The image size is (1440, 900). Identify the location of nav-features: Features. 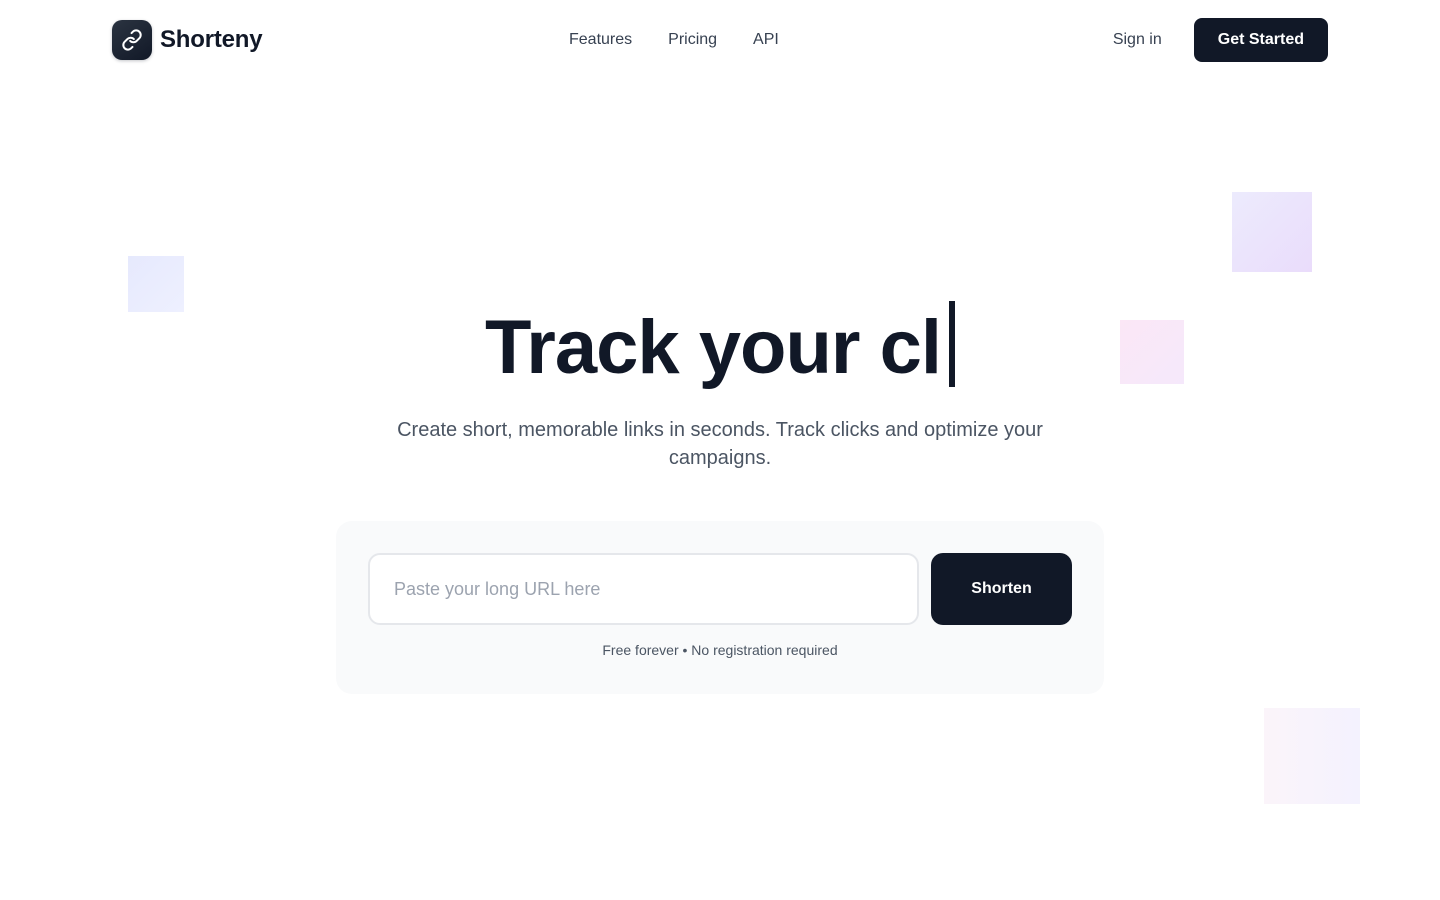
(600, 40).